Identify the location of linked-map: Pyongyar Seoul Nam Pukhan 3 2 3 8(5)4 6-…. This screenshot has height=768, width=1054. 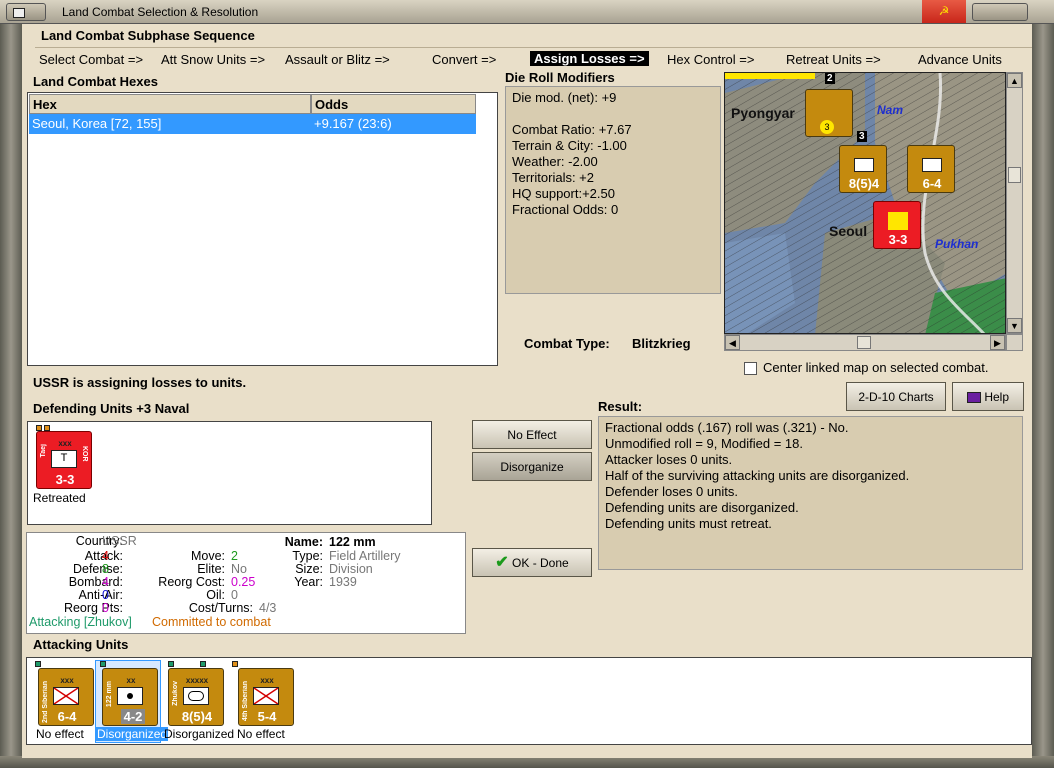
(865, 203).